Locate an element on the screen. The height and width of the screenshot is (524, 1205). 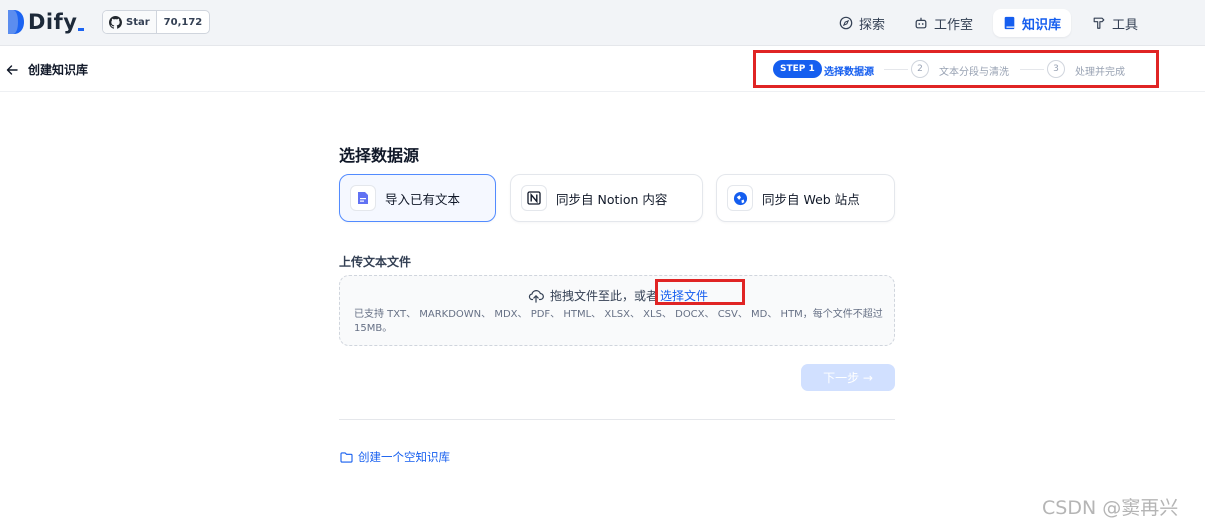
github-star-label: Star is located at coordinates (138, 22).